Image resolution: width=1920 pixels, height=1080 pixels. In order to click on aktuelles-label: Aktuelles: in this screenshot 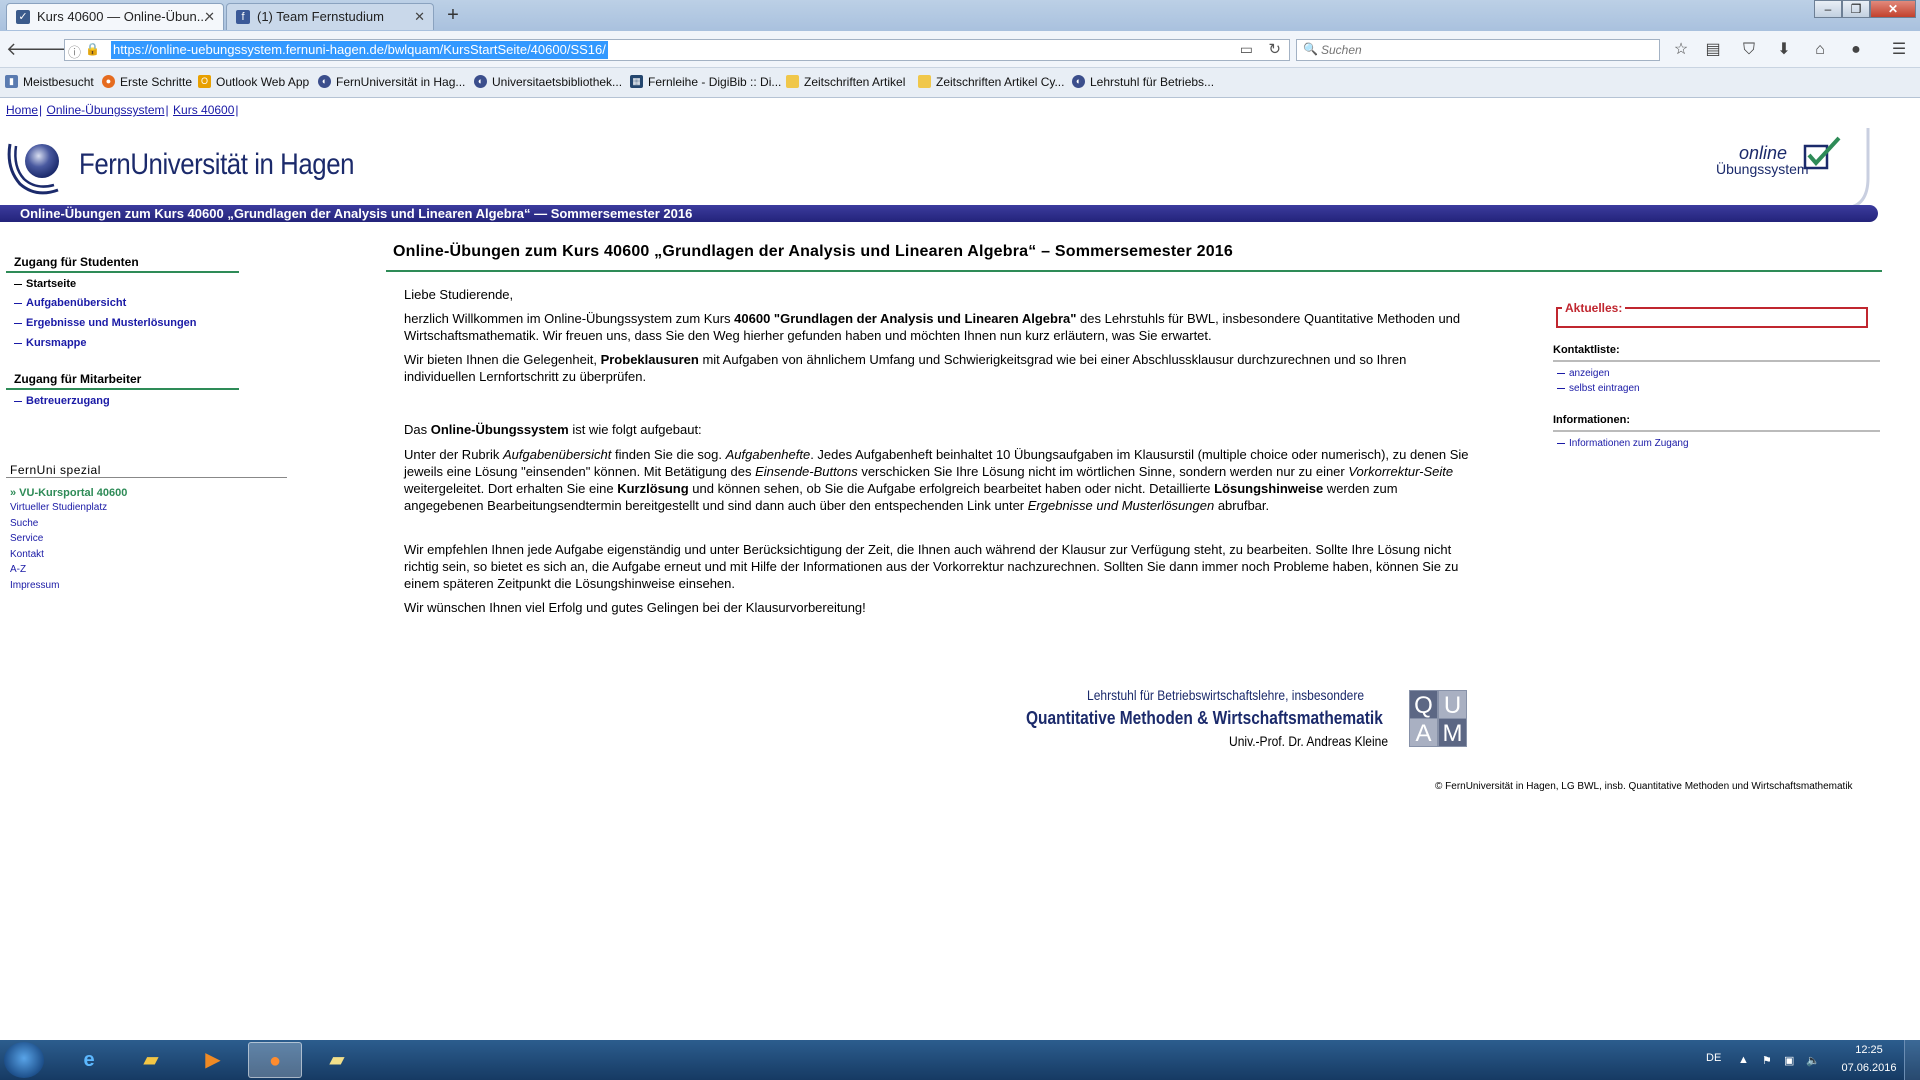, I will do `click(1594, 308)`.